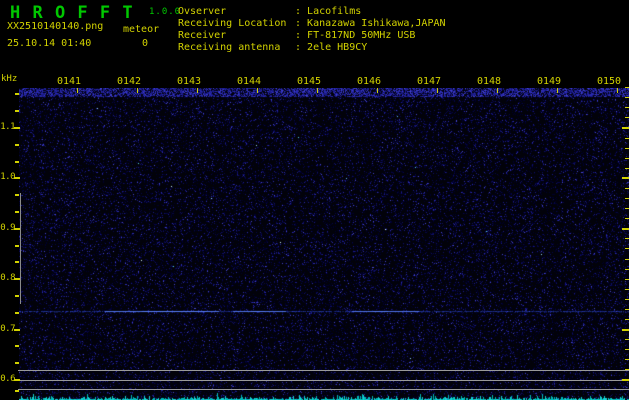 The width and height of the screenshot is (629, 400). I want to click on time-label-0150: 0150, so click(609, 81).